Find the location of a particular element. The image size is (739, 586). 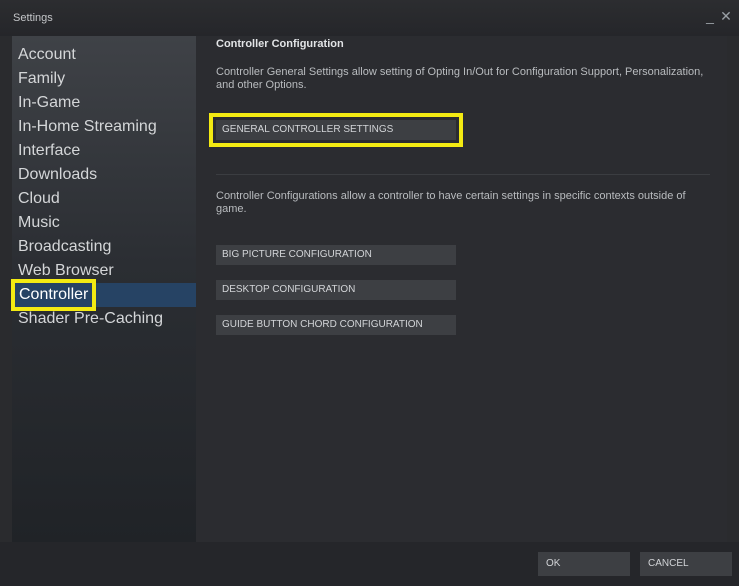

sidebar-item-label: Family is located at coordinates (42, 78).